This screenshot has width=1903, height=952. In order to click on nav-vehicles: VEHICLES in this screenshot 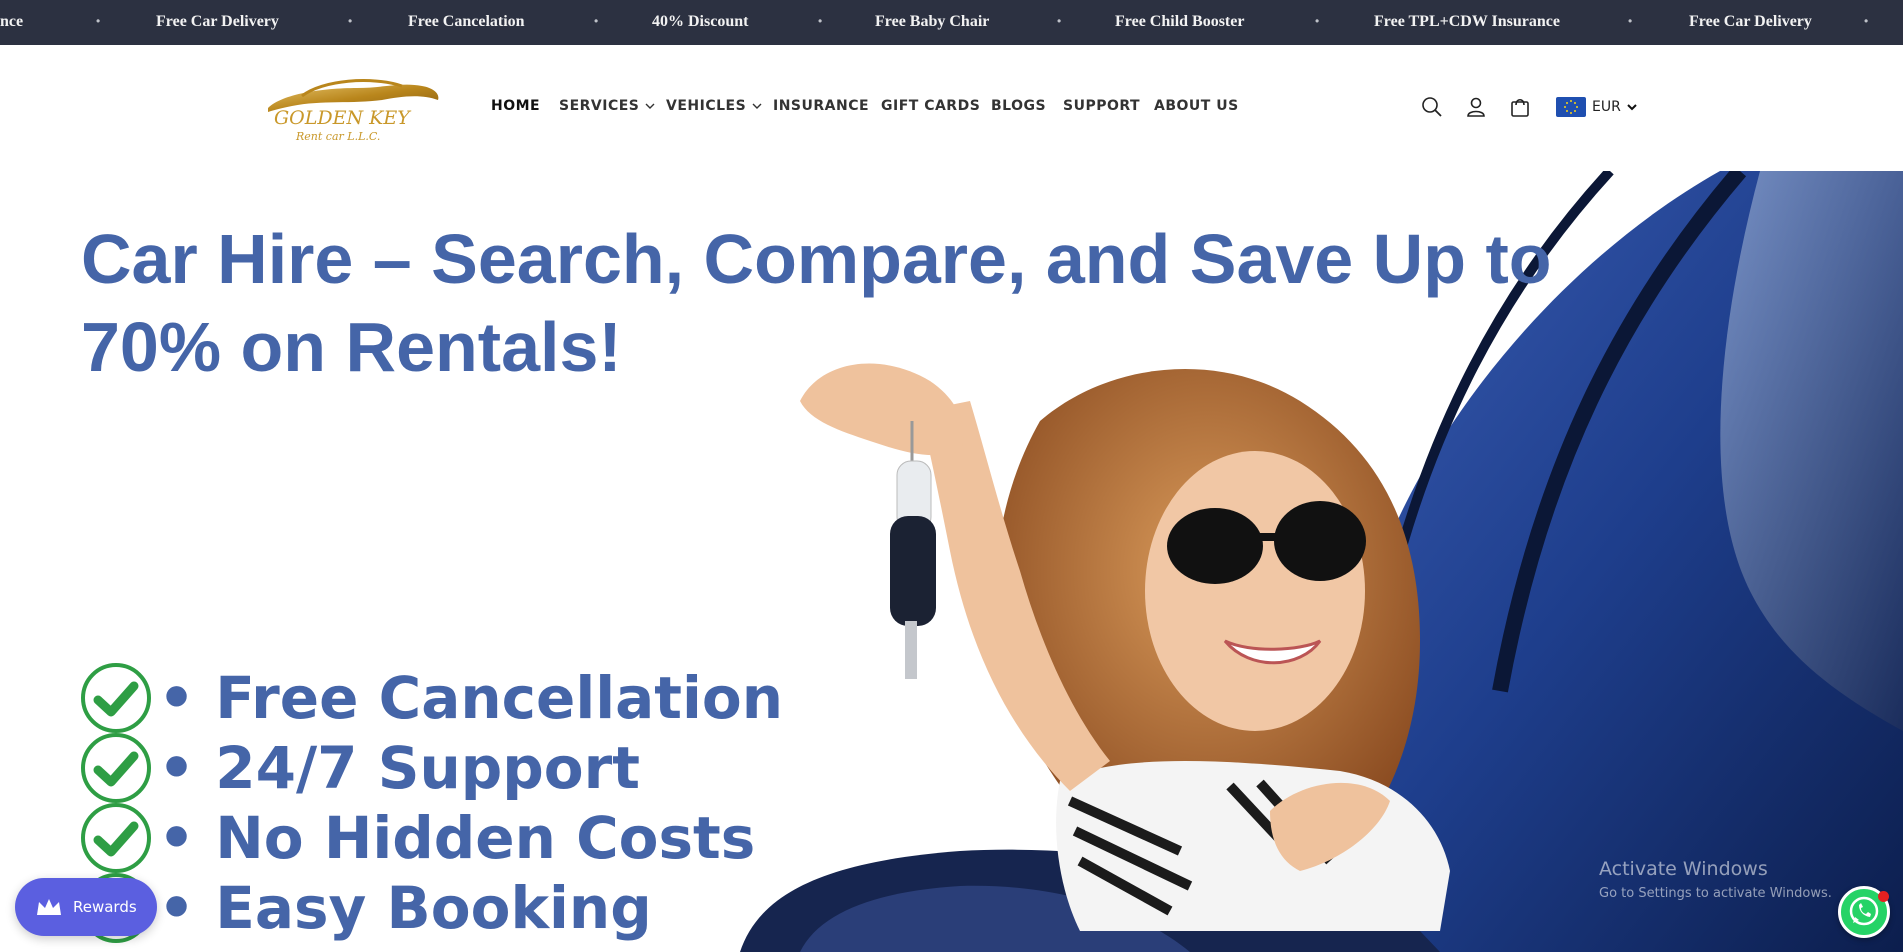, I will do `click(714, 106)`.